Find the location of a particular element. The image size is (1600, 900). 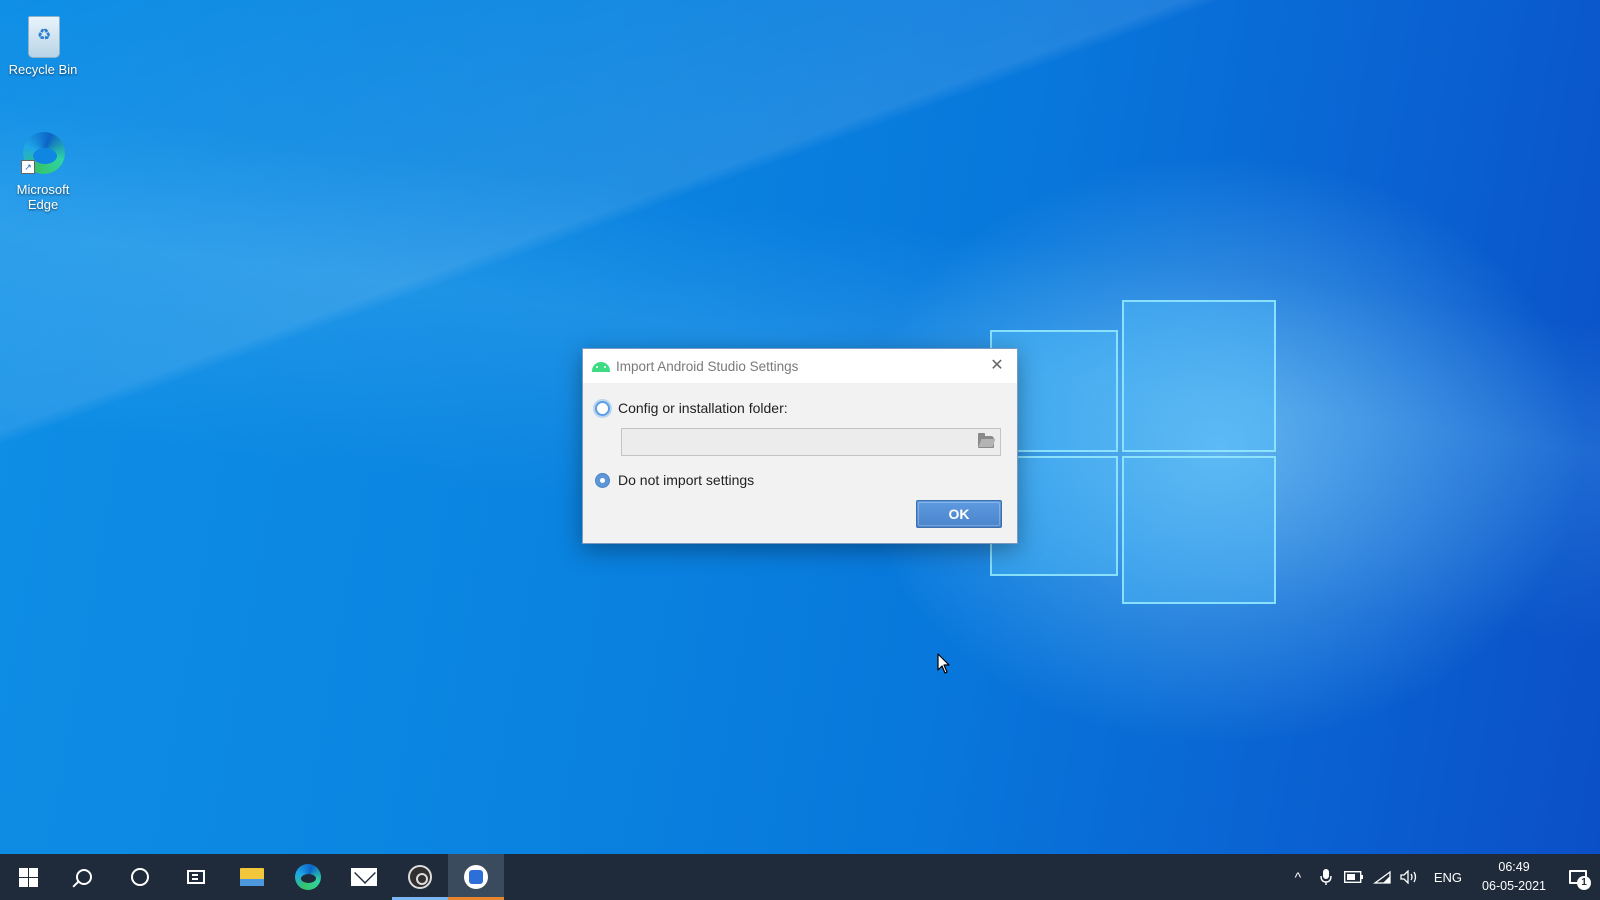

desktop-icon-label: Recycle Bin is located at coordinates (43, 69).